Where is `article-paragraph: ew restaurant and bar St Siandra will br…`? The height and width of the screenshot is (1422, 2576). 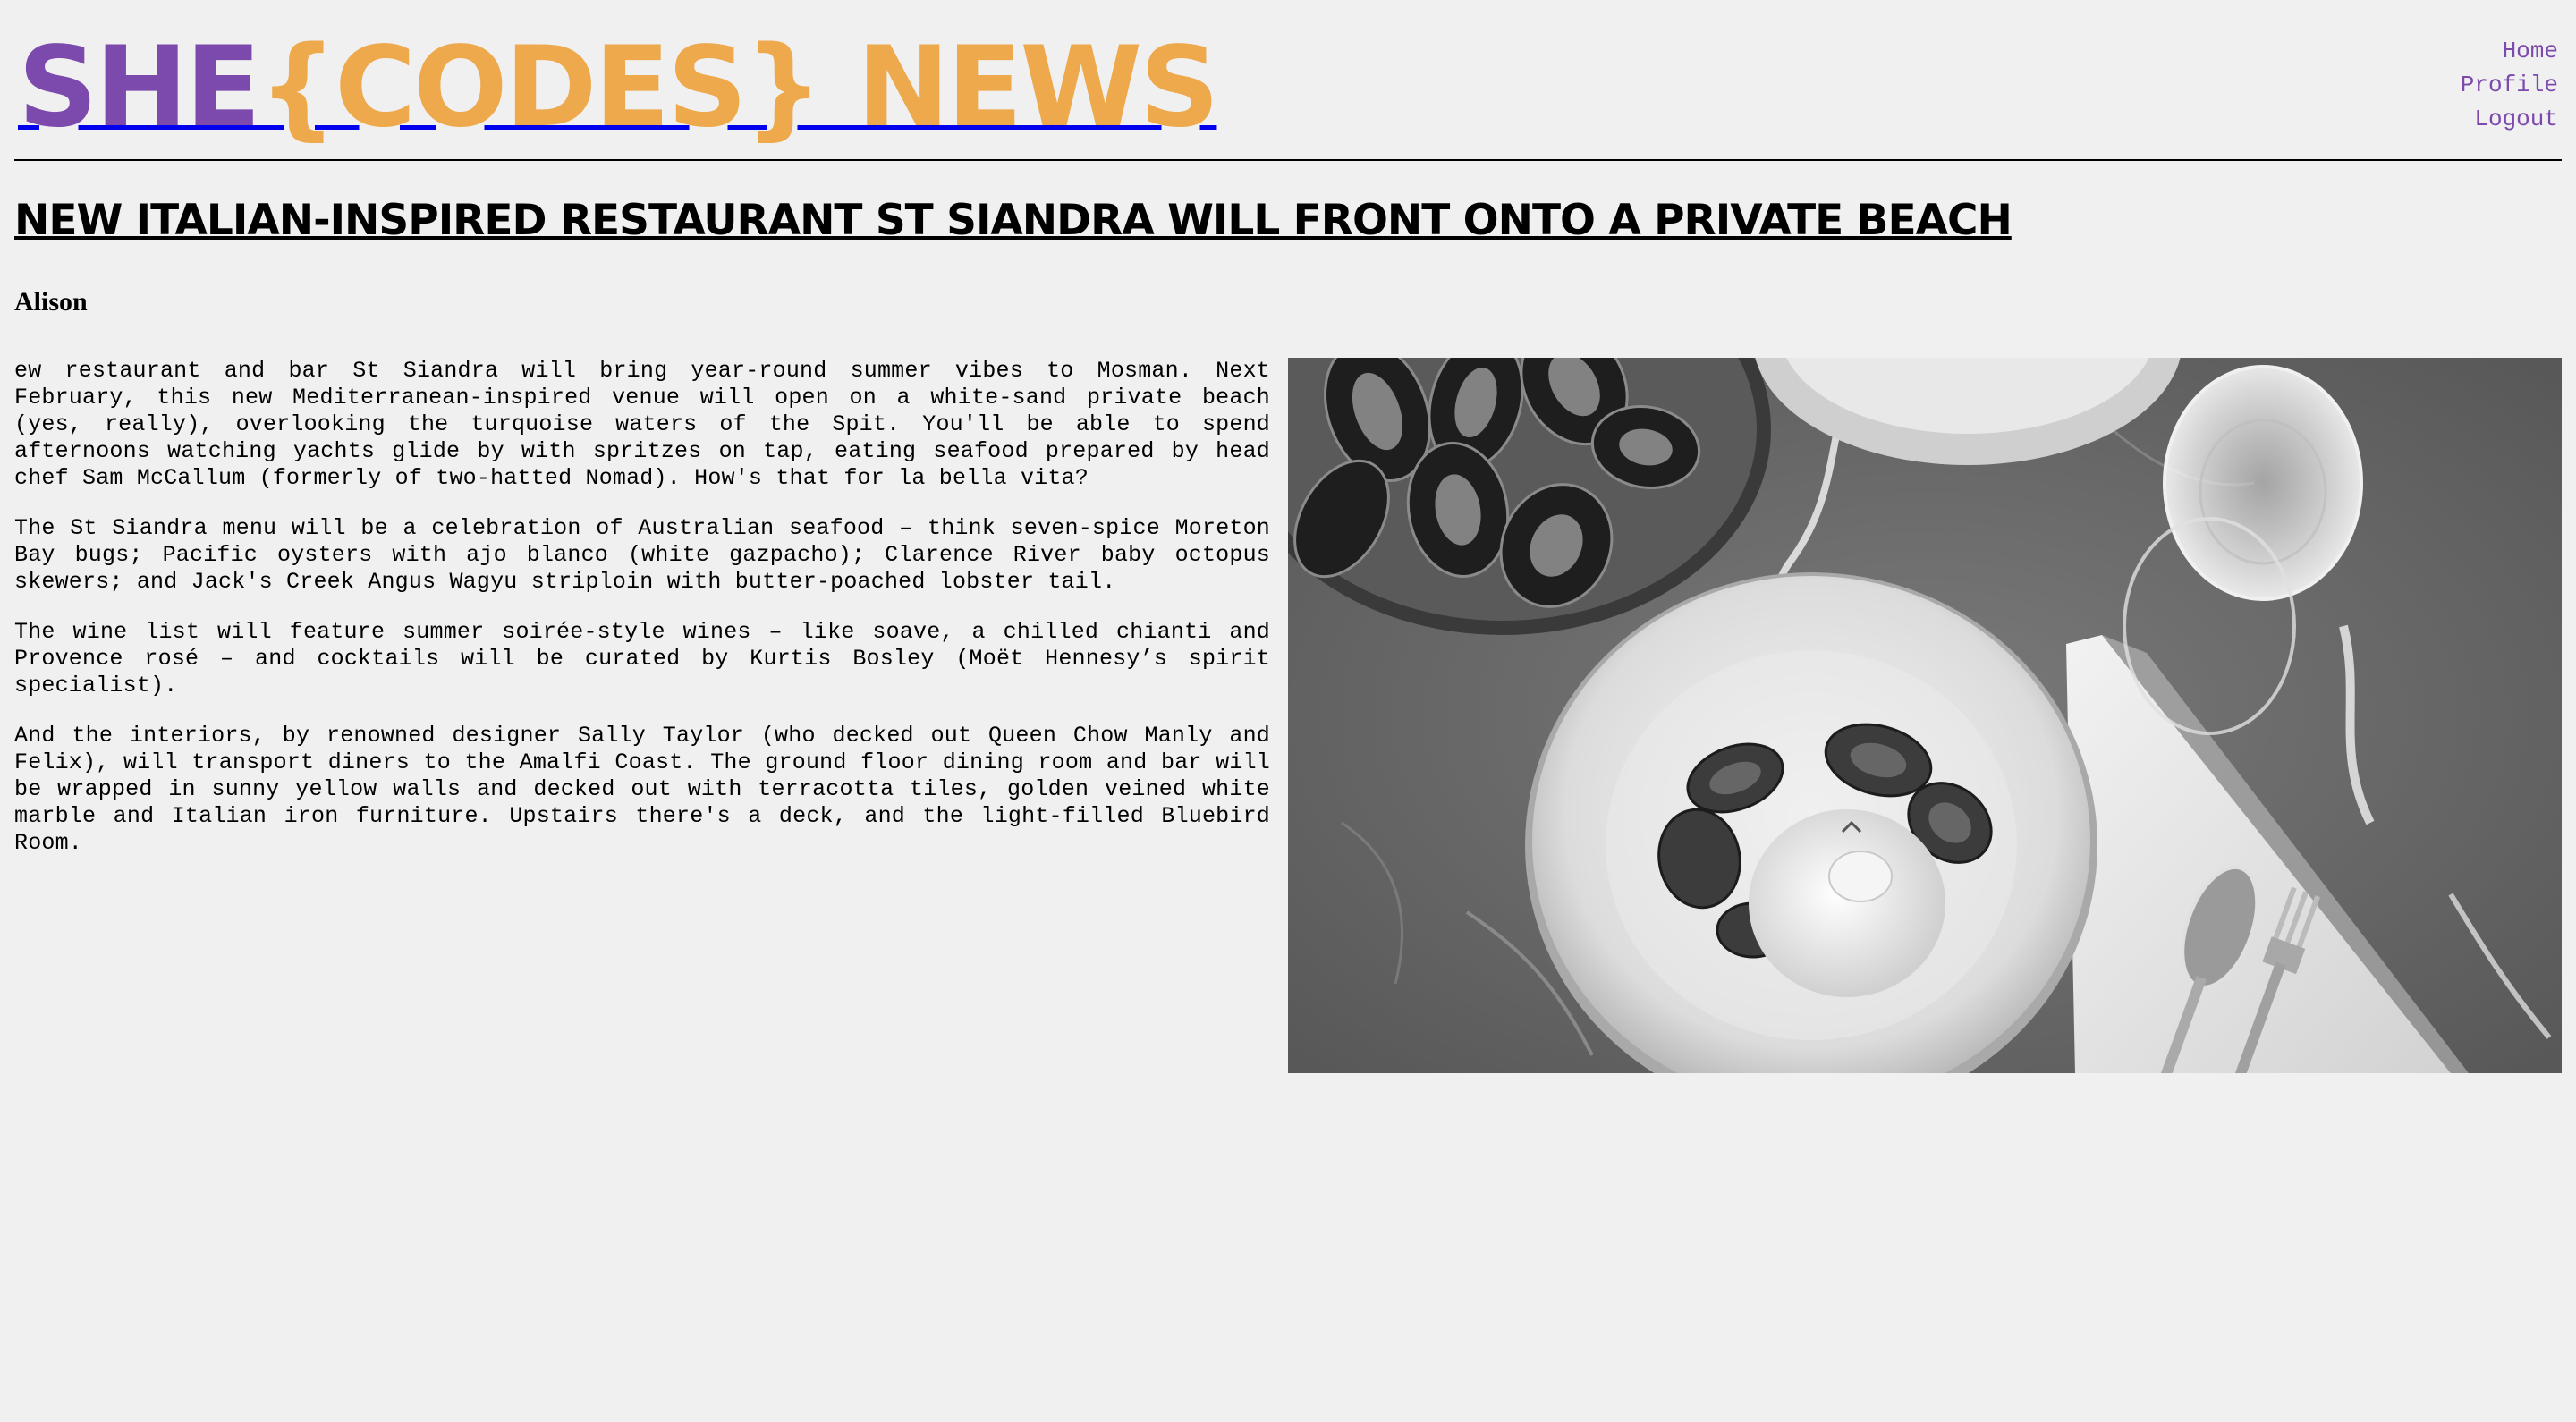
article-paragraph: ew restaurant and bar St Siandra will br… is located at coordinates (642, 424).